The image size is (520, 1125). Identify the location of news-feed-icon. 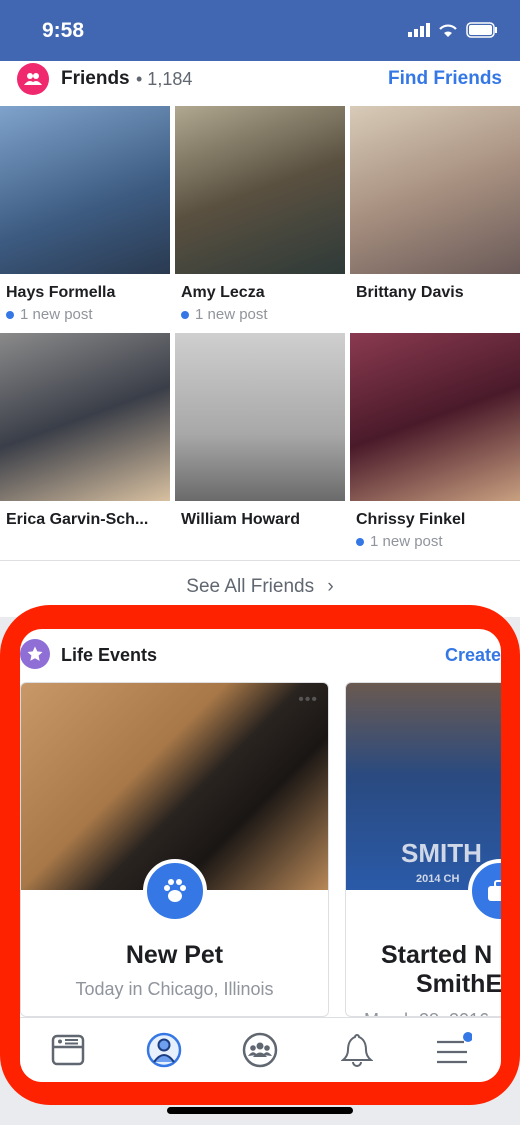
(68, 1050).